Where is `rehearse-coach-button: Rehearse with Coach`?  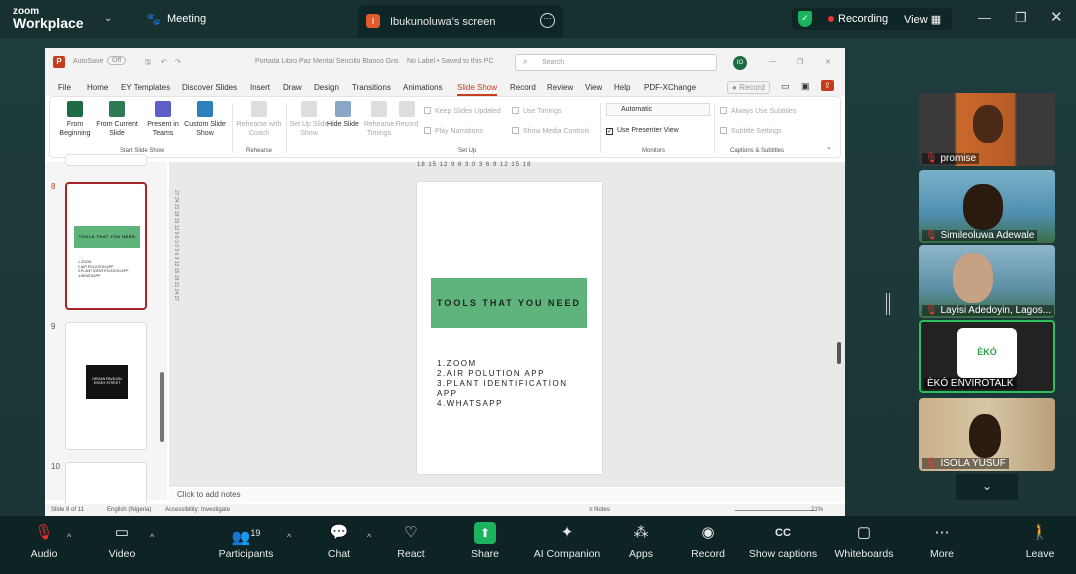 rehearse-coach-button: Rehearse with Coach is located at coordinates (259, 119).